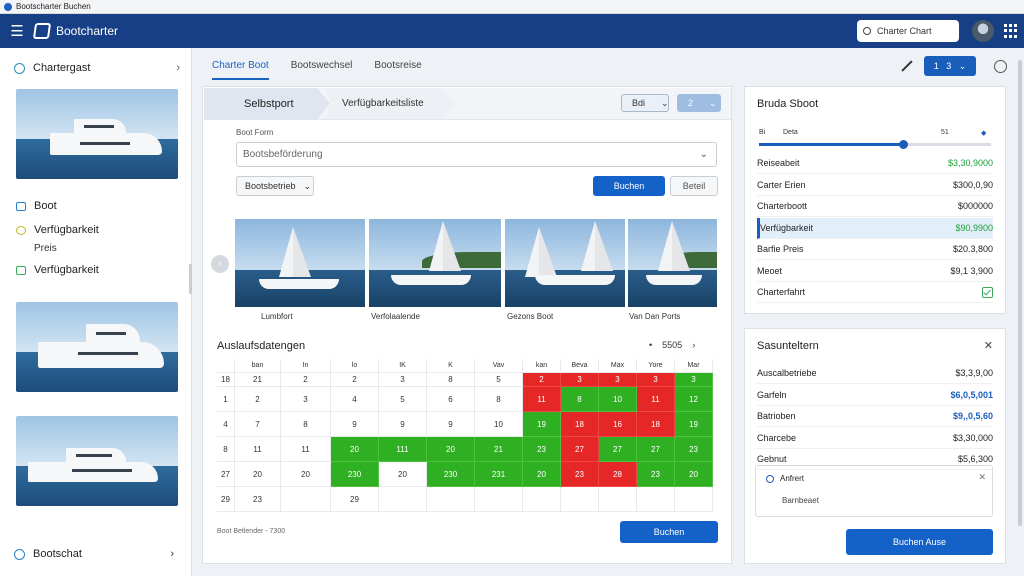 Image resolution: width=1024 pixels, height=576 pixels. What do you see at coordinates (669, 532) in the screenshot?
I see `calendar-book-button: Buchen` at bounding box center [669, 532].